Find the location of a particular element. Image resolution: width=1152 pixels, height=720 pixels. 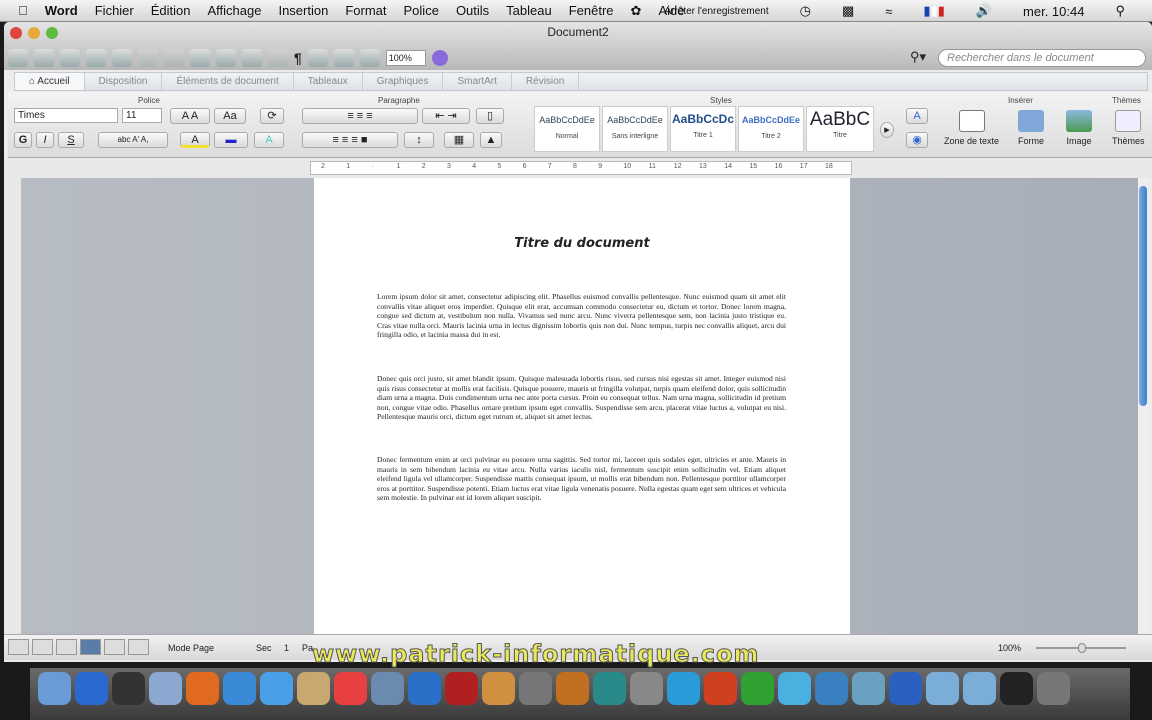

volume-icon: 🔊 is located at coordinates (984, 11).